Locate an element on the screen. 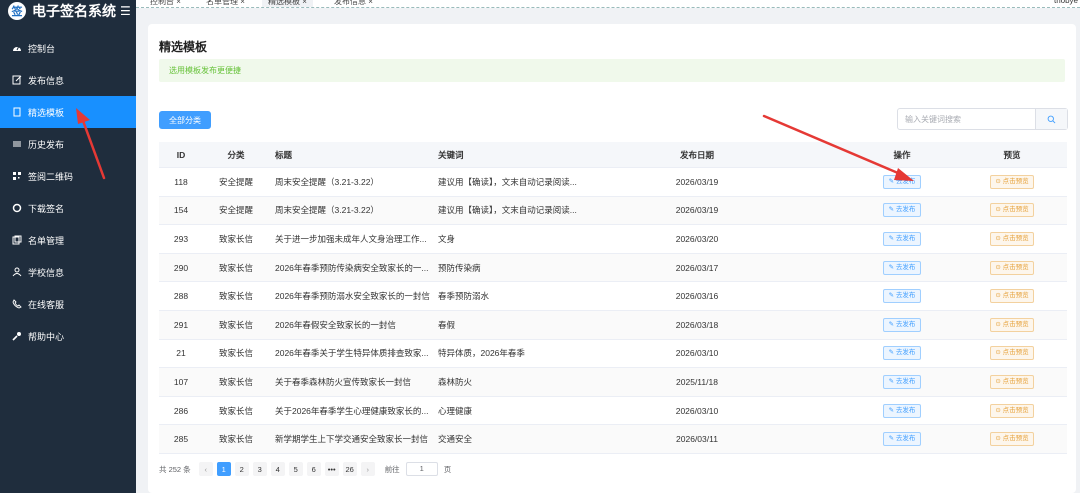 Image resolution: width=1080 pixels, height=493 pixels. search-input is located at coordinates (966, 119).